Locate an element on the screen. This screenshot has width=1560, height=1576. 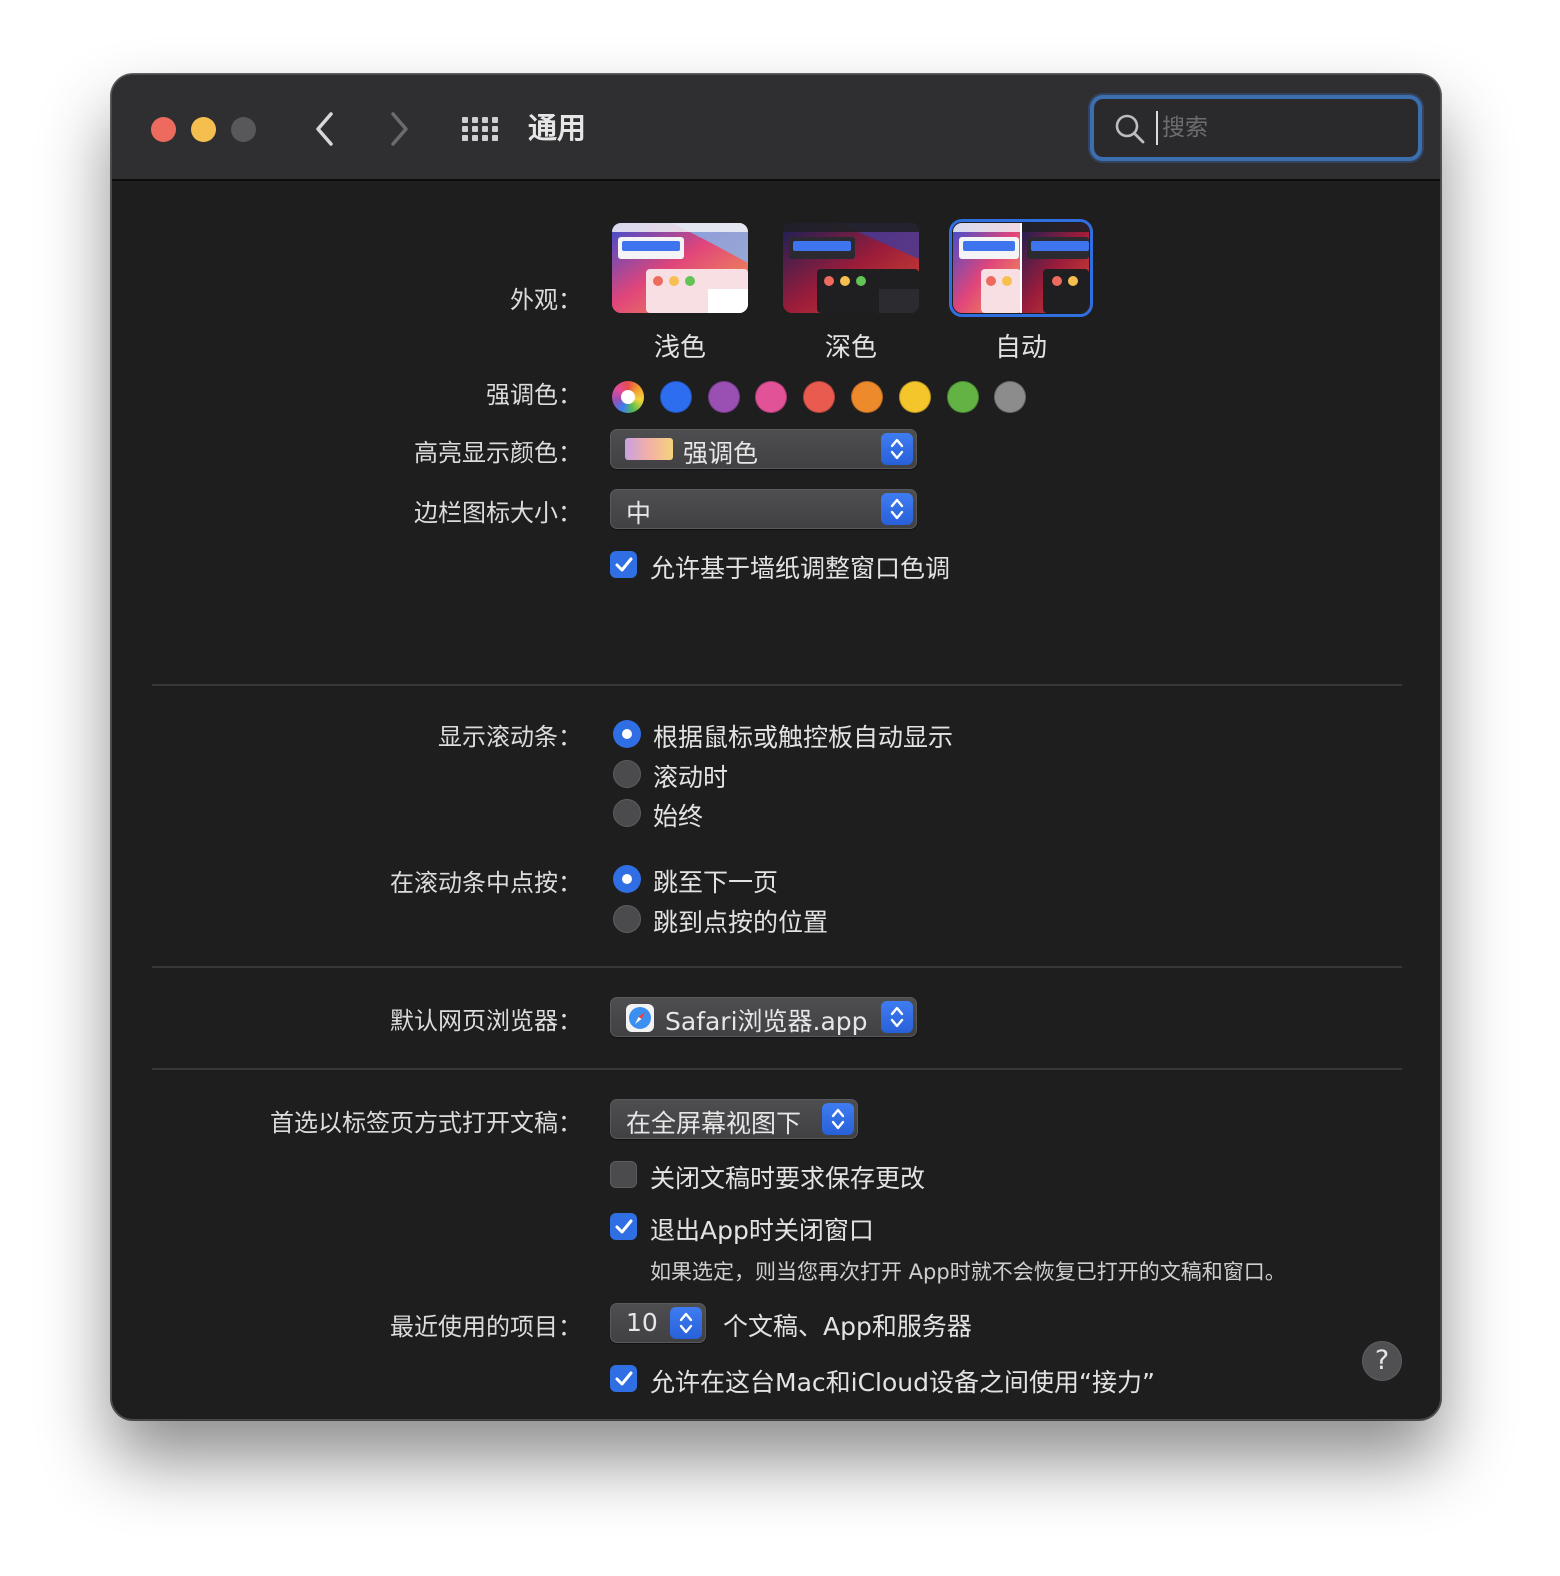
light-appearance-icon is located at coordinates (680, 268).